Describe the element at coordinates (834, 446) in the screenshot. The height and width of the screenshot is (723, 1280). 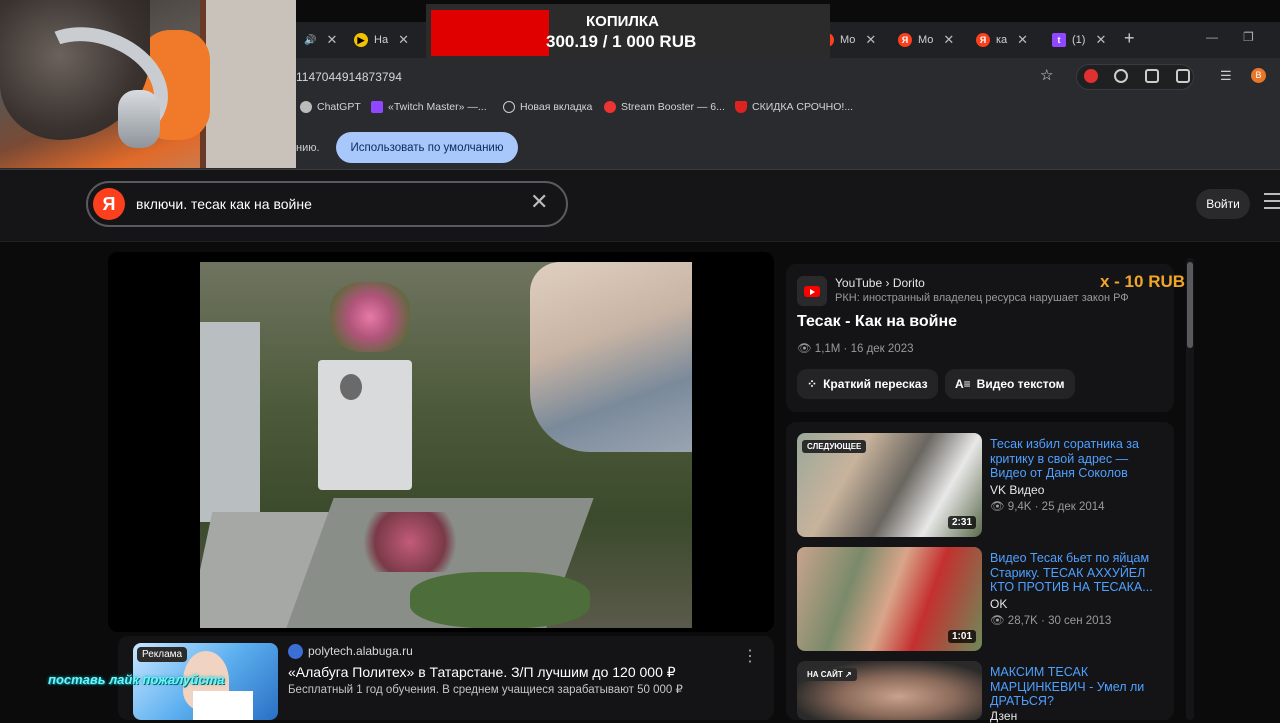
I see `next-badge: СЛЕДУЮЩЕЕ` at that location.